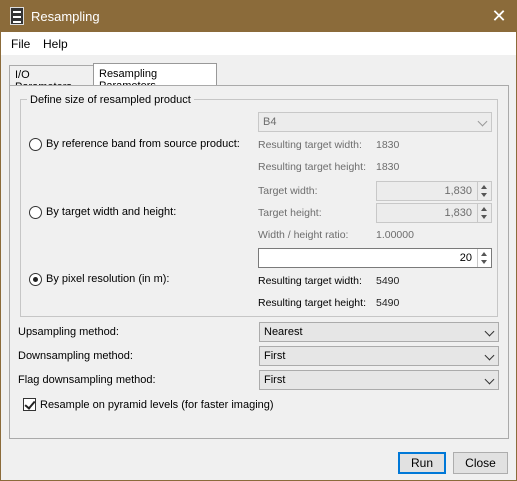  Describe the element at coordinates (310, 281) in the screenshot. I see `res-width-label: Resulting target width:` at that location.